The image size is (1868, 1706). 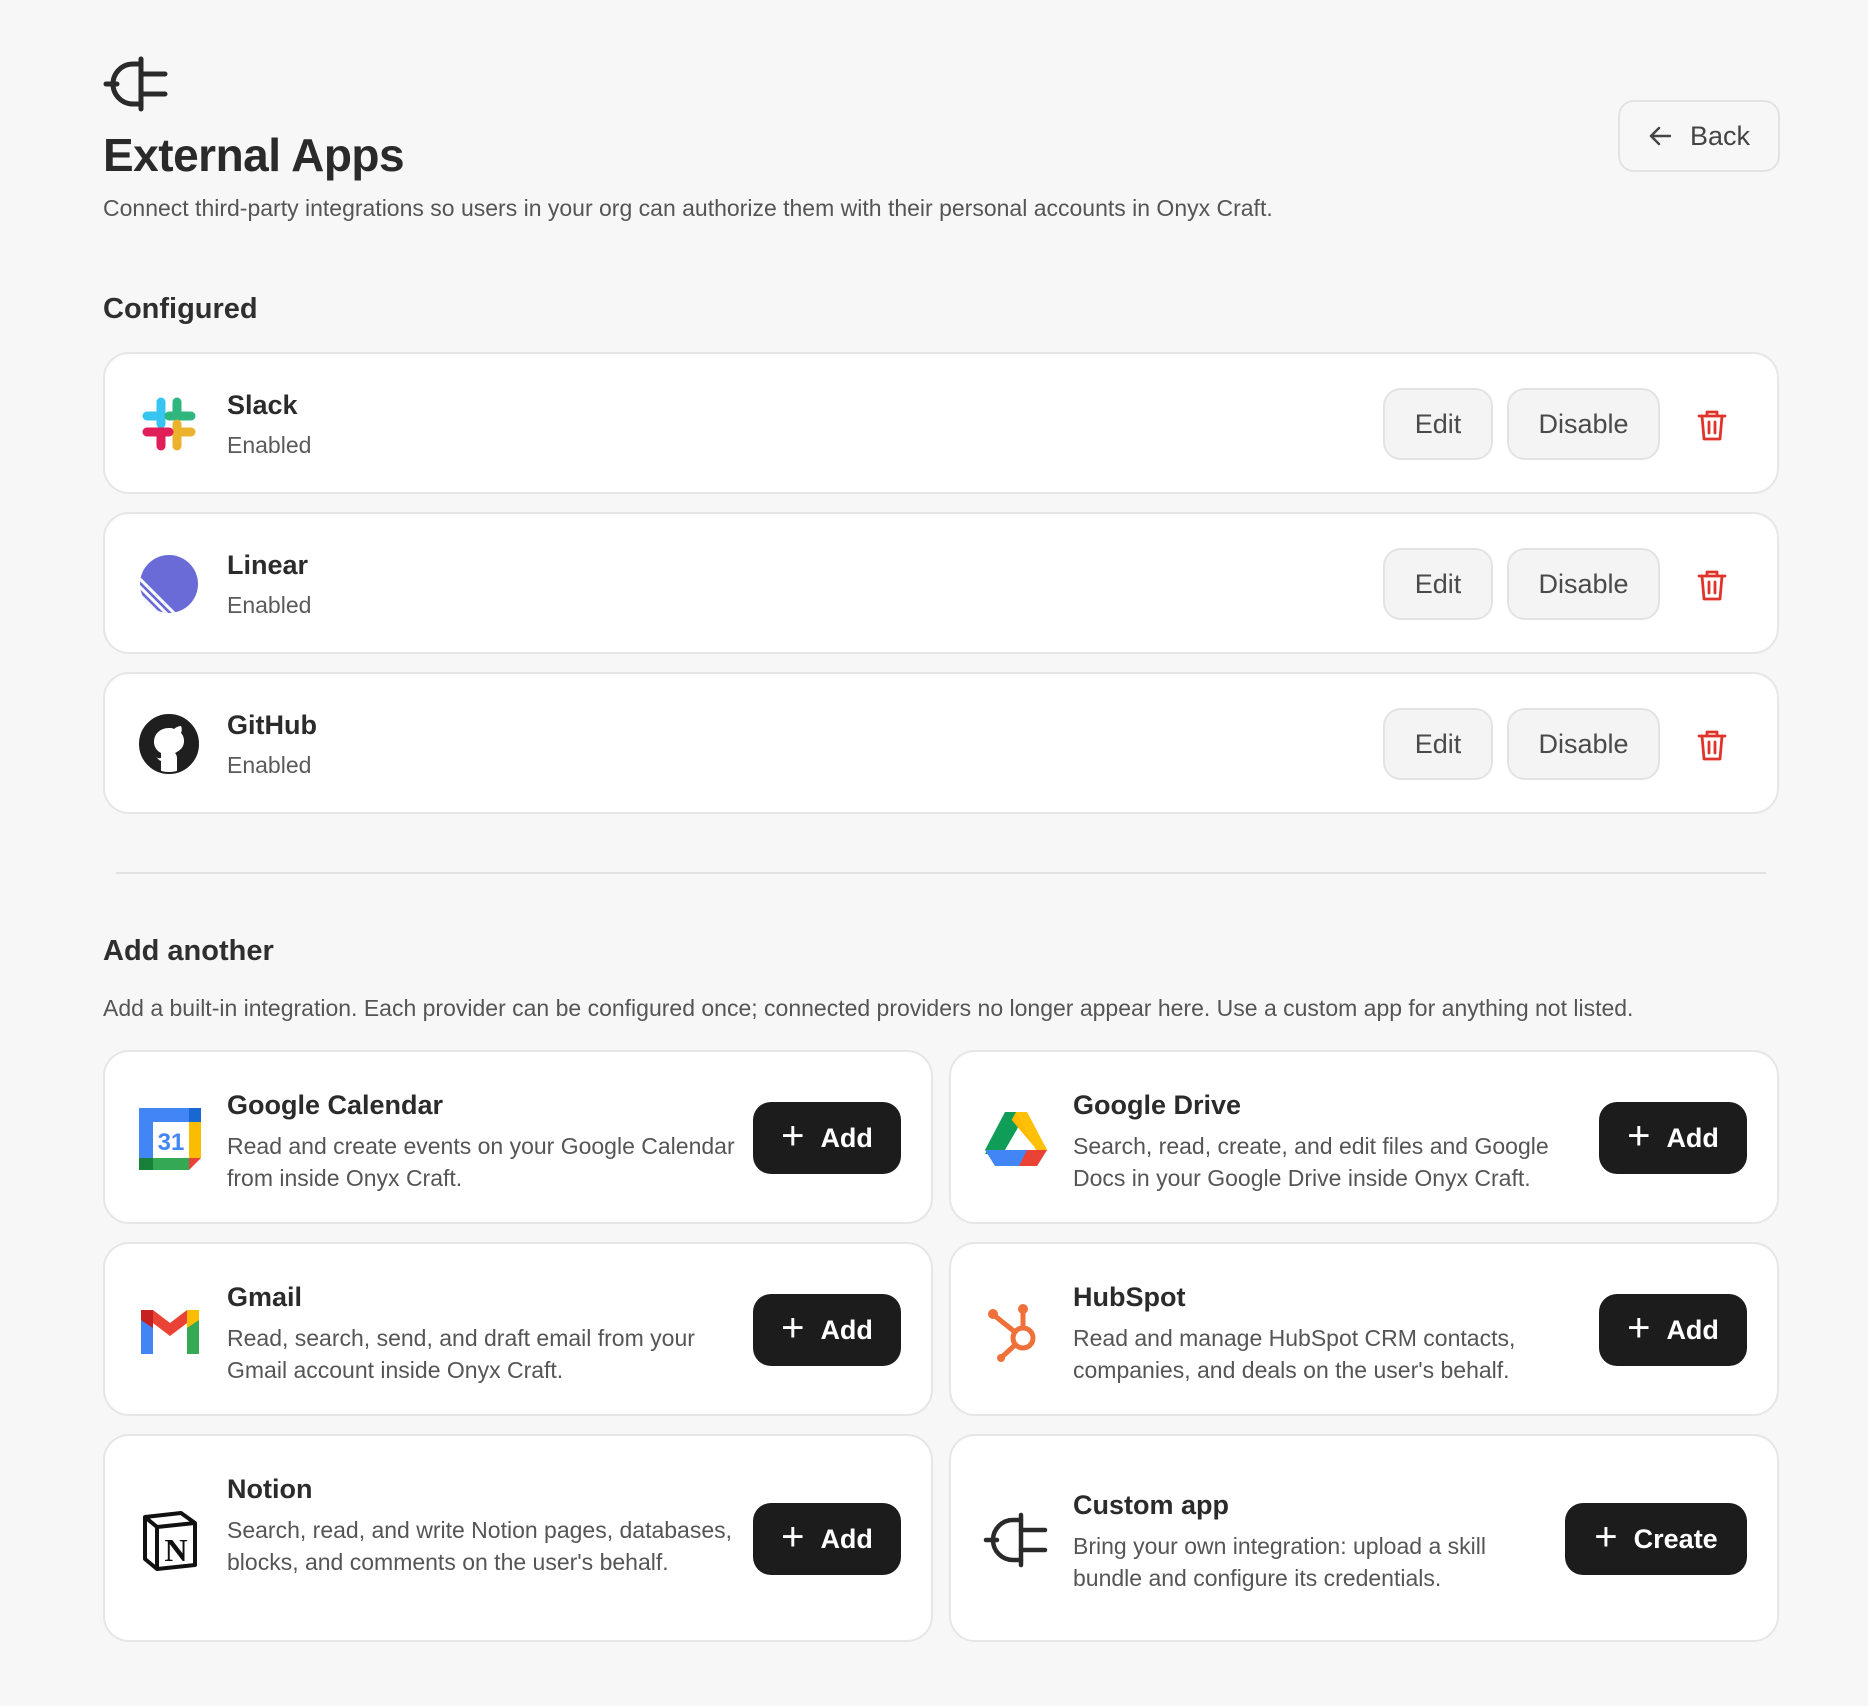 I want to click on configured-card-linear: Linear Enabled Edit Disable, so click(x=941, y=583).